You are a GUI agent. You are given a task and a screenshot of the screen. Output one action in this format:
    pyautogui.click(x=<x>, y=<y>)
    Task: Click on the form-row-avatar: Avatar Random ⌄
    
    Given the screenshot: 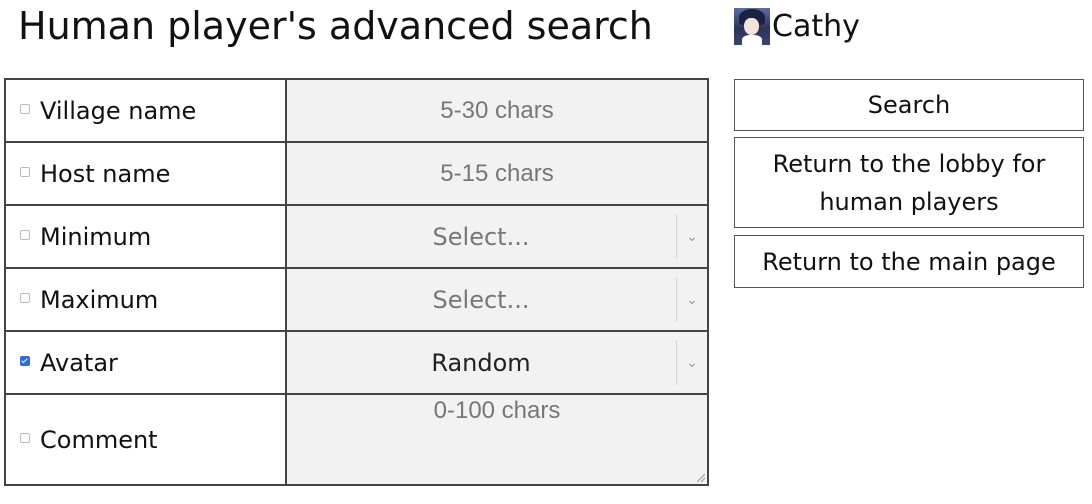 What is the action you would take?
    pyautogui.click(x=356, y=362)
    